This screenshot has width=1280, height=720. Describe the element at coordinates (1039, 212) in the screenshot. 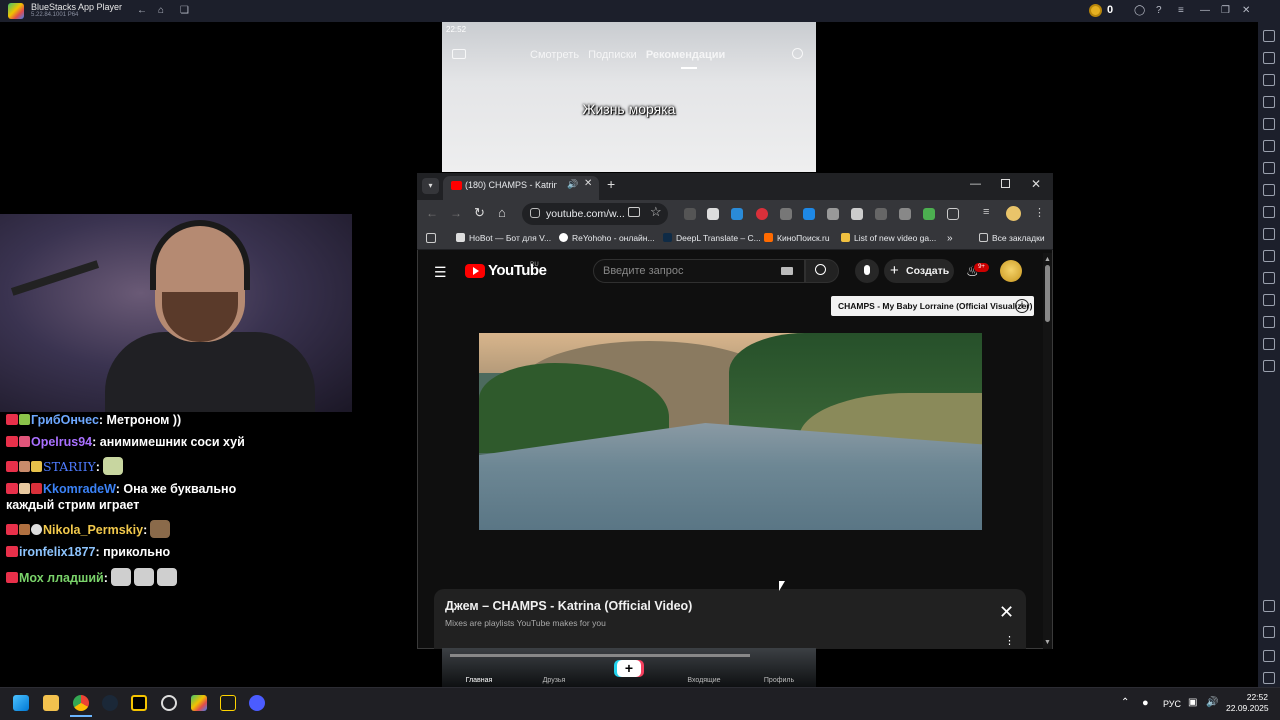

I see `browser-menu-icon: ⋮` at that location.